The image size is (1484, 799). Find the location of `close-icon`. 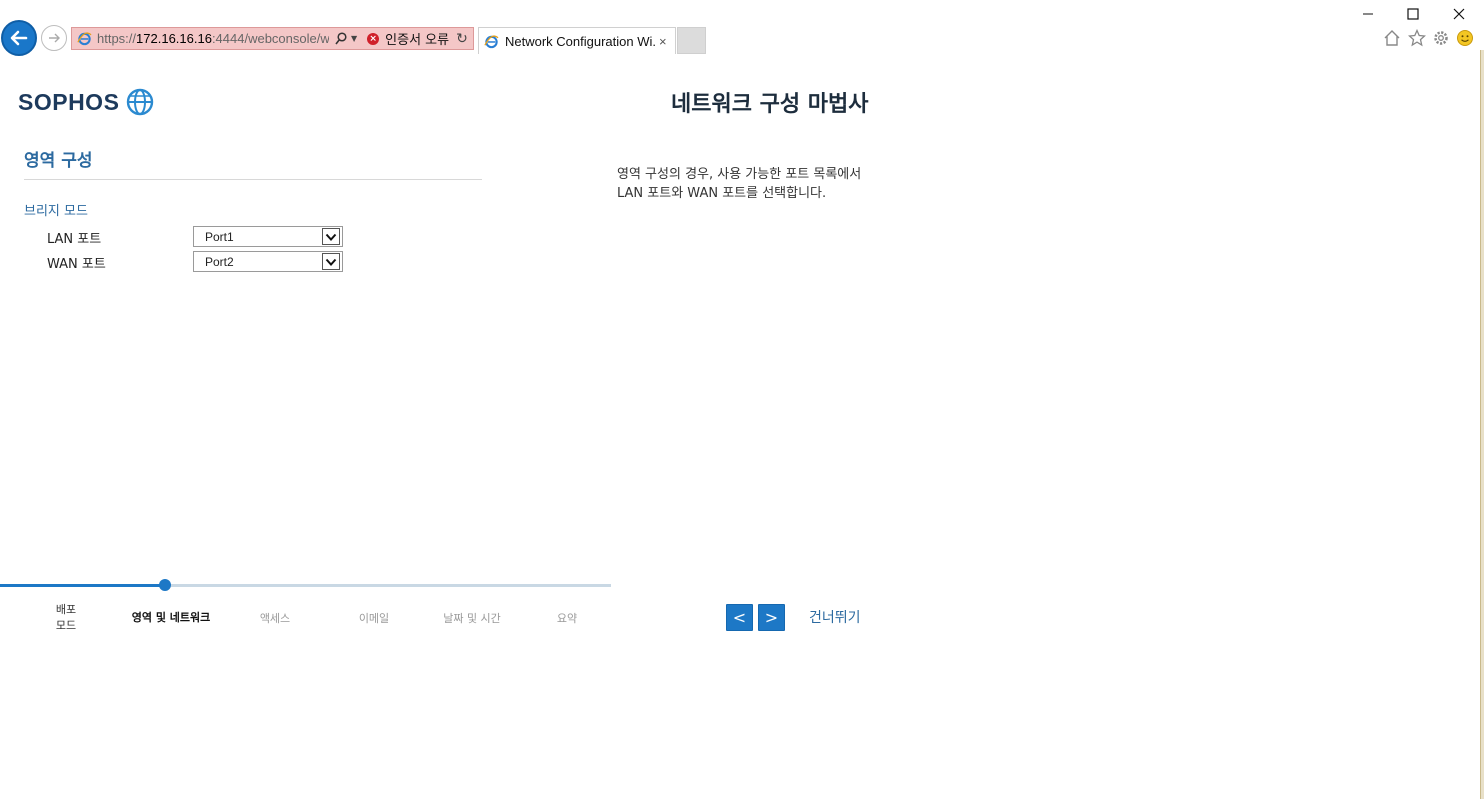

close-icon is located at coordinates (1459, 14).